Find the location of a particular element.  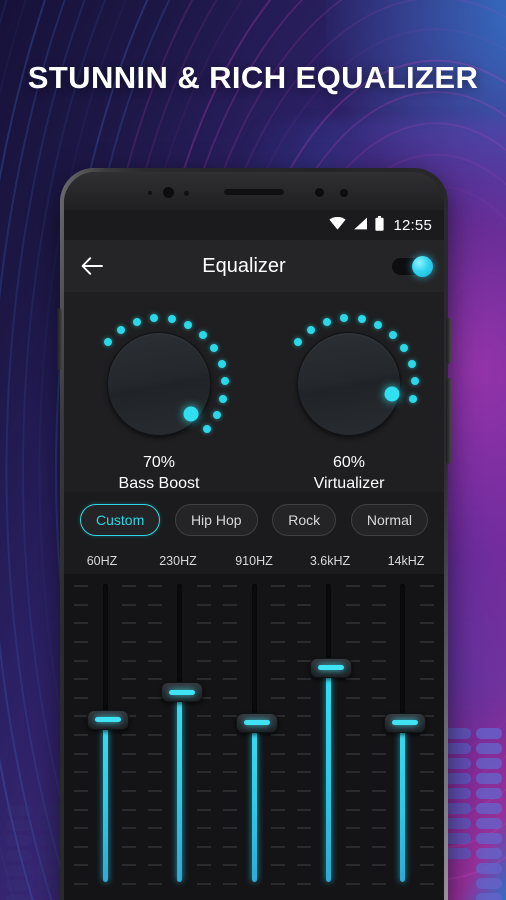

eq-slider-230hz is located at coordinates (179, 735).